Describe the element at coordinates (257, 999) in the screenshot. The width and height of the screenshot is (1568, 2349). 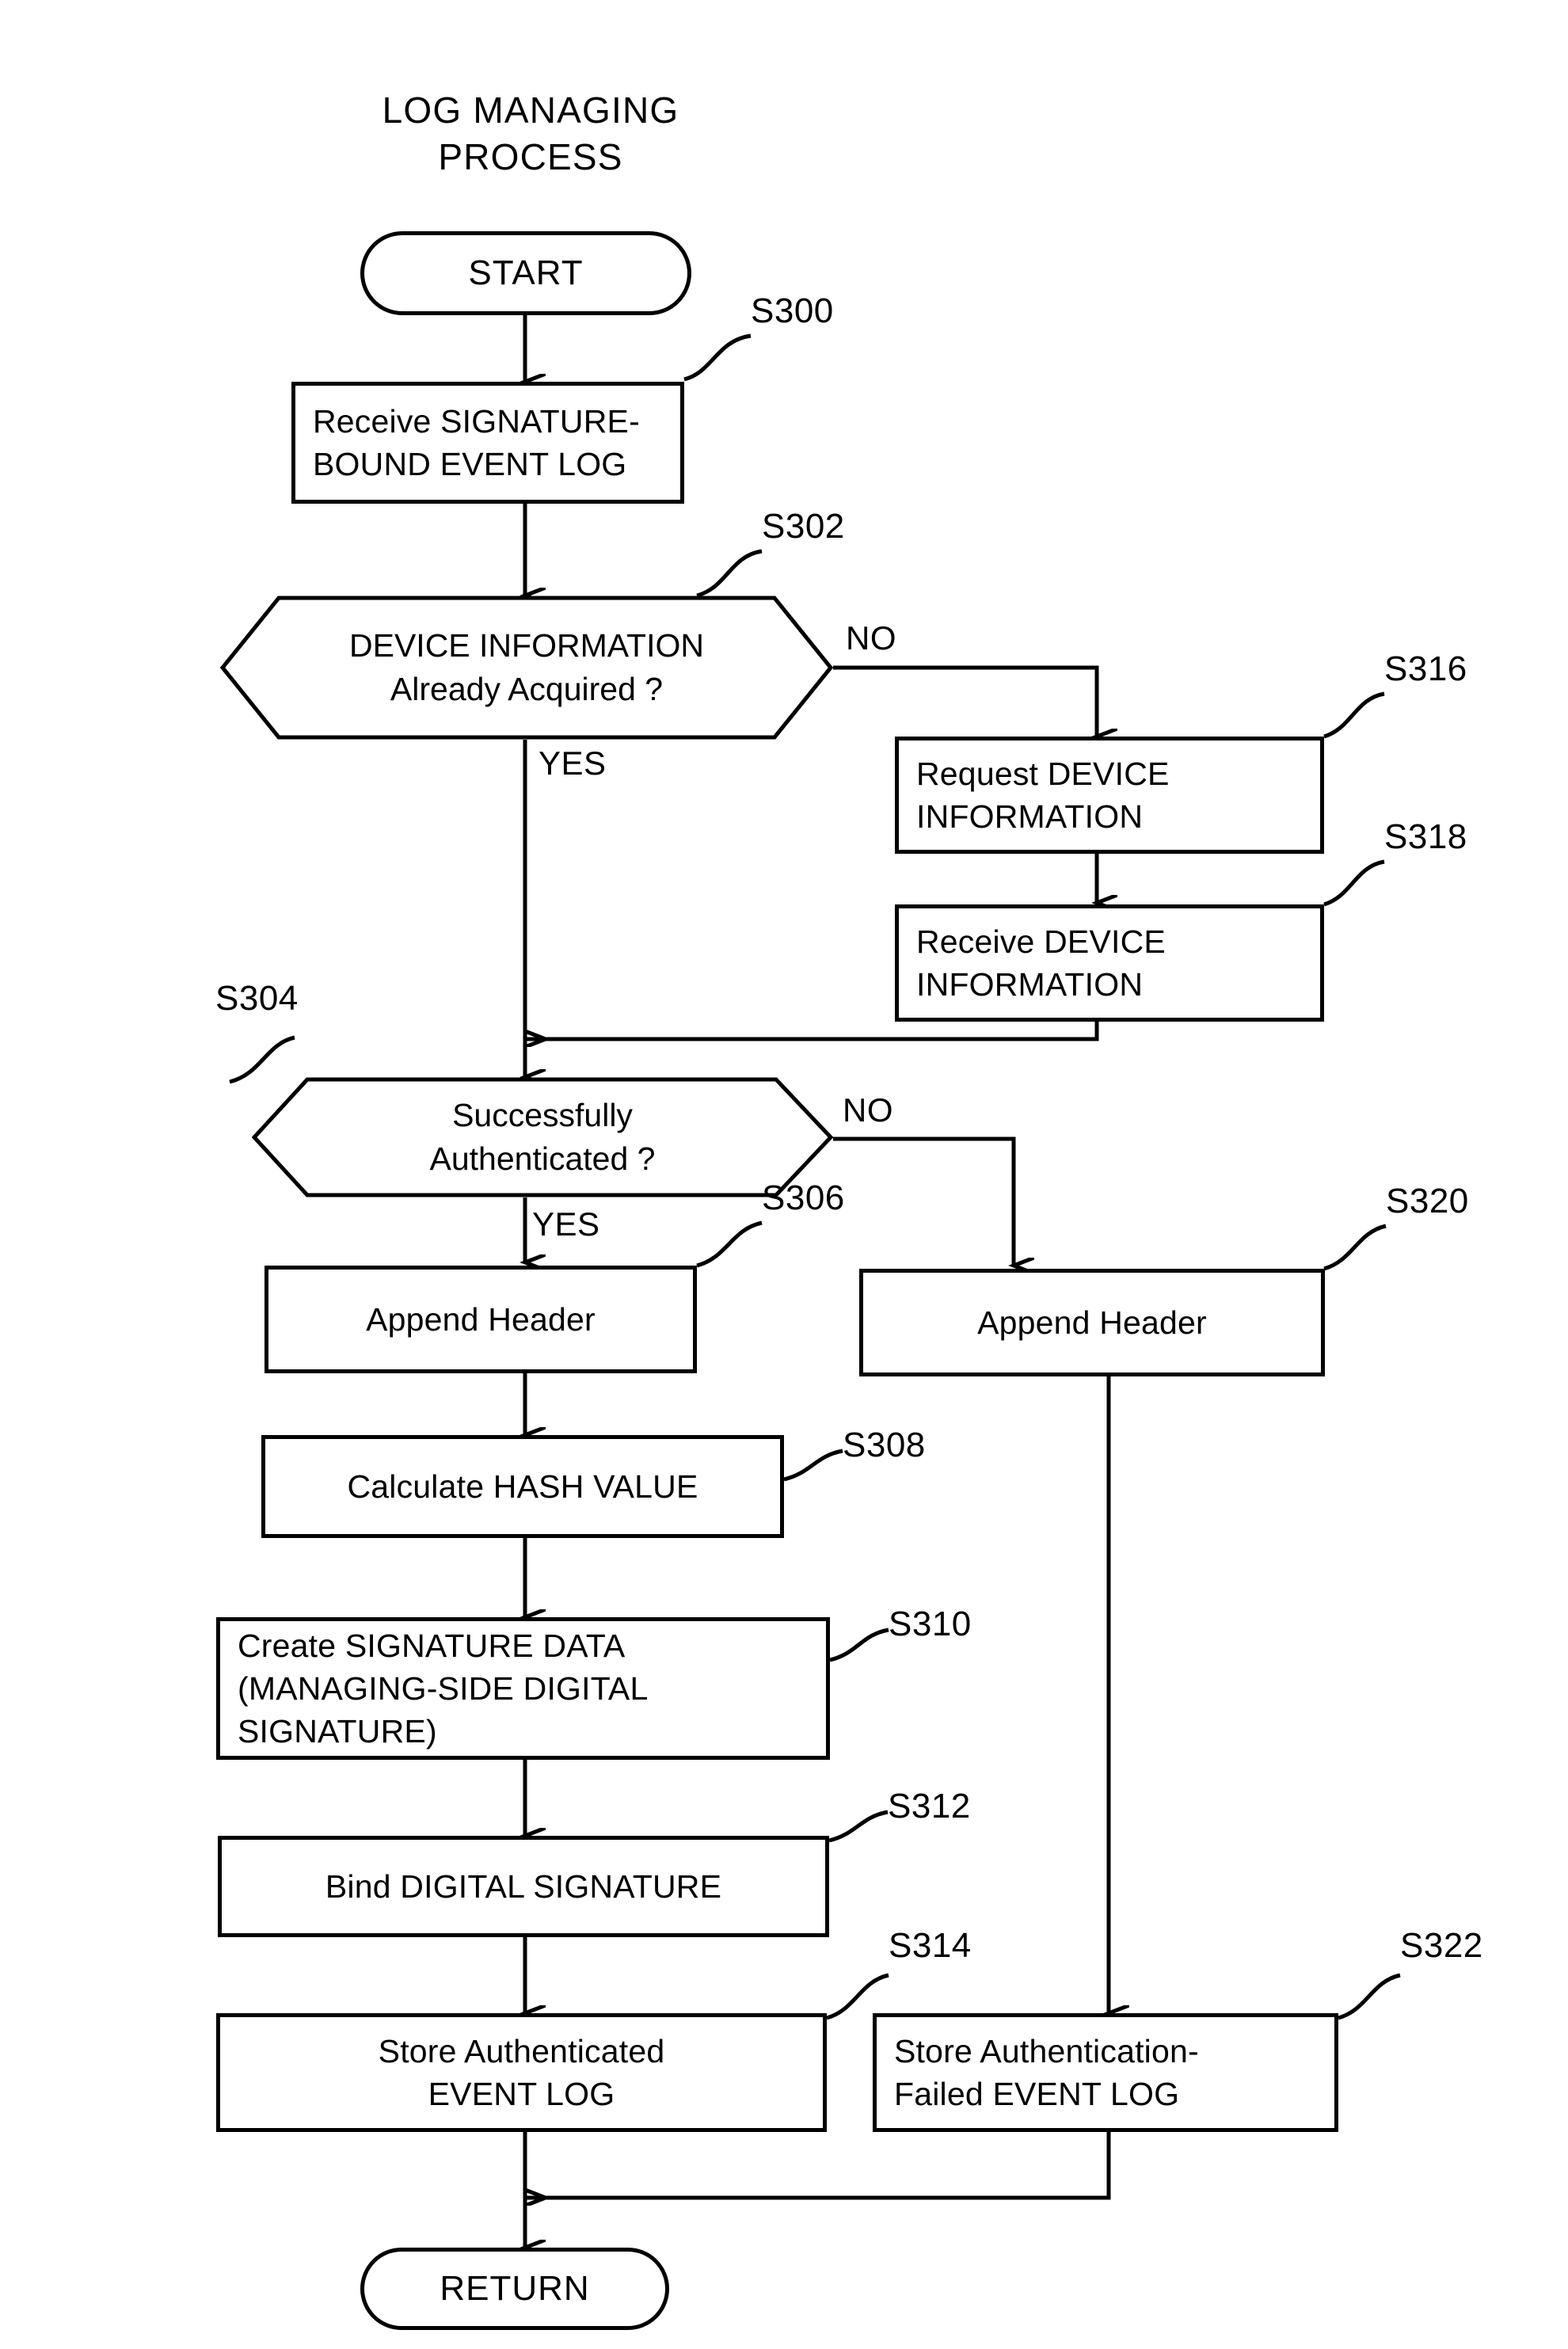
I see `step-ref-s304: S304` at that location.